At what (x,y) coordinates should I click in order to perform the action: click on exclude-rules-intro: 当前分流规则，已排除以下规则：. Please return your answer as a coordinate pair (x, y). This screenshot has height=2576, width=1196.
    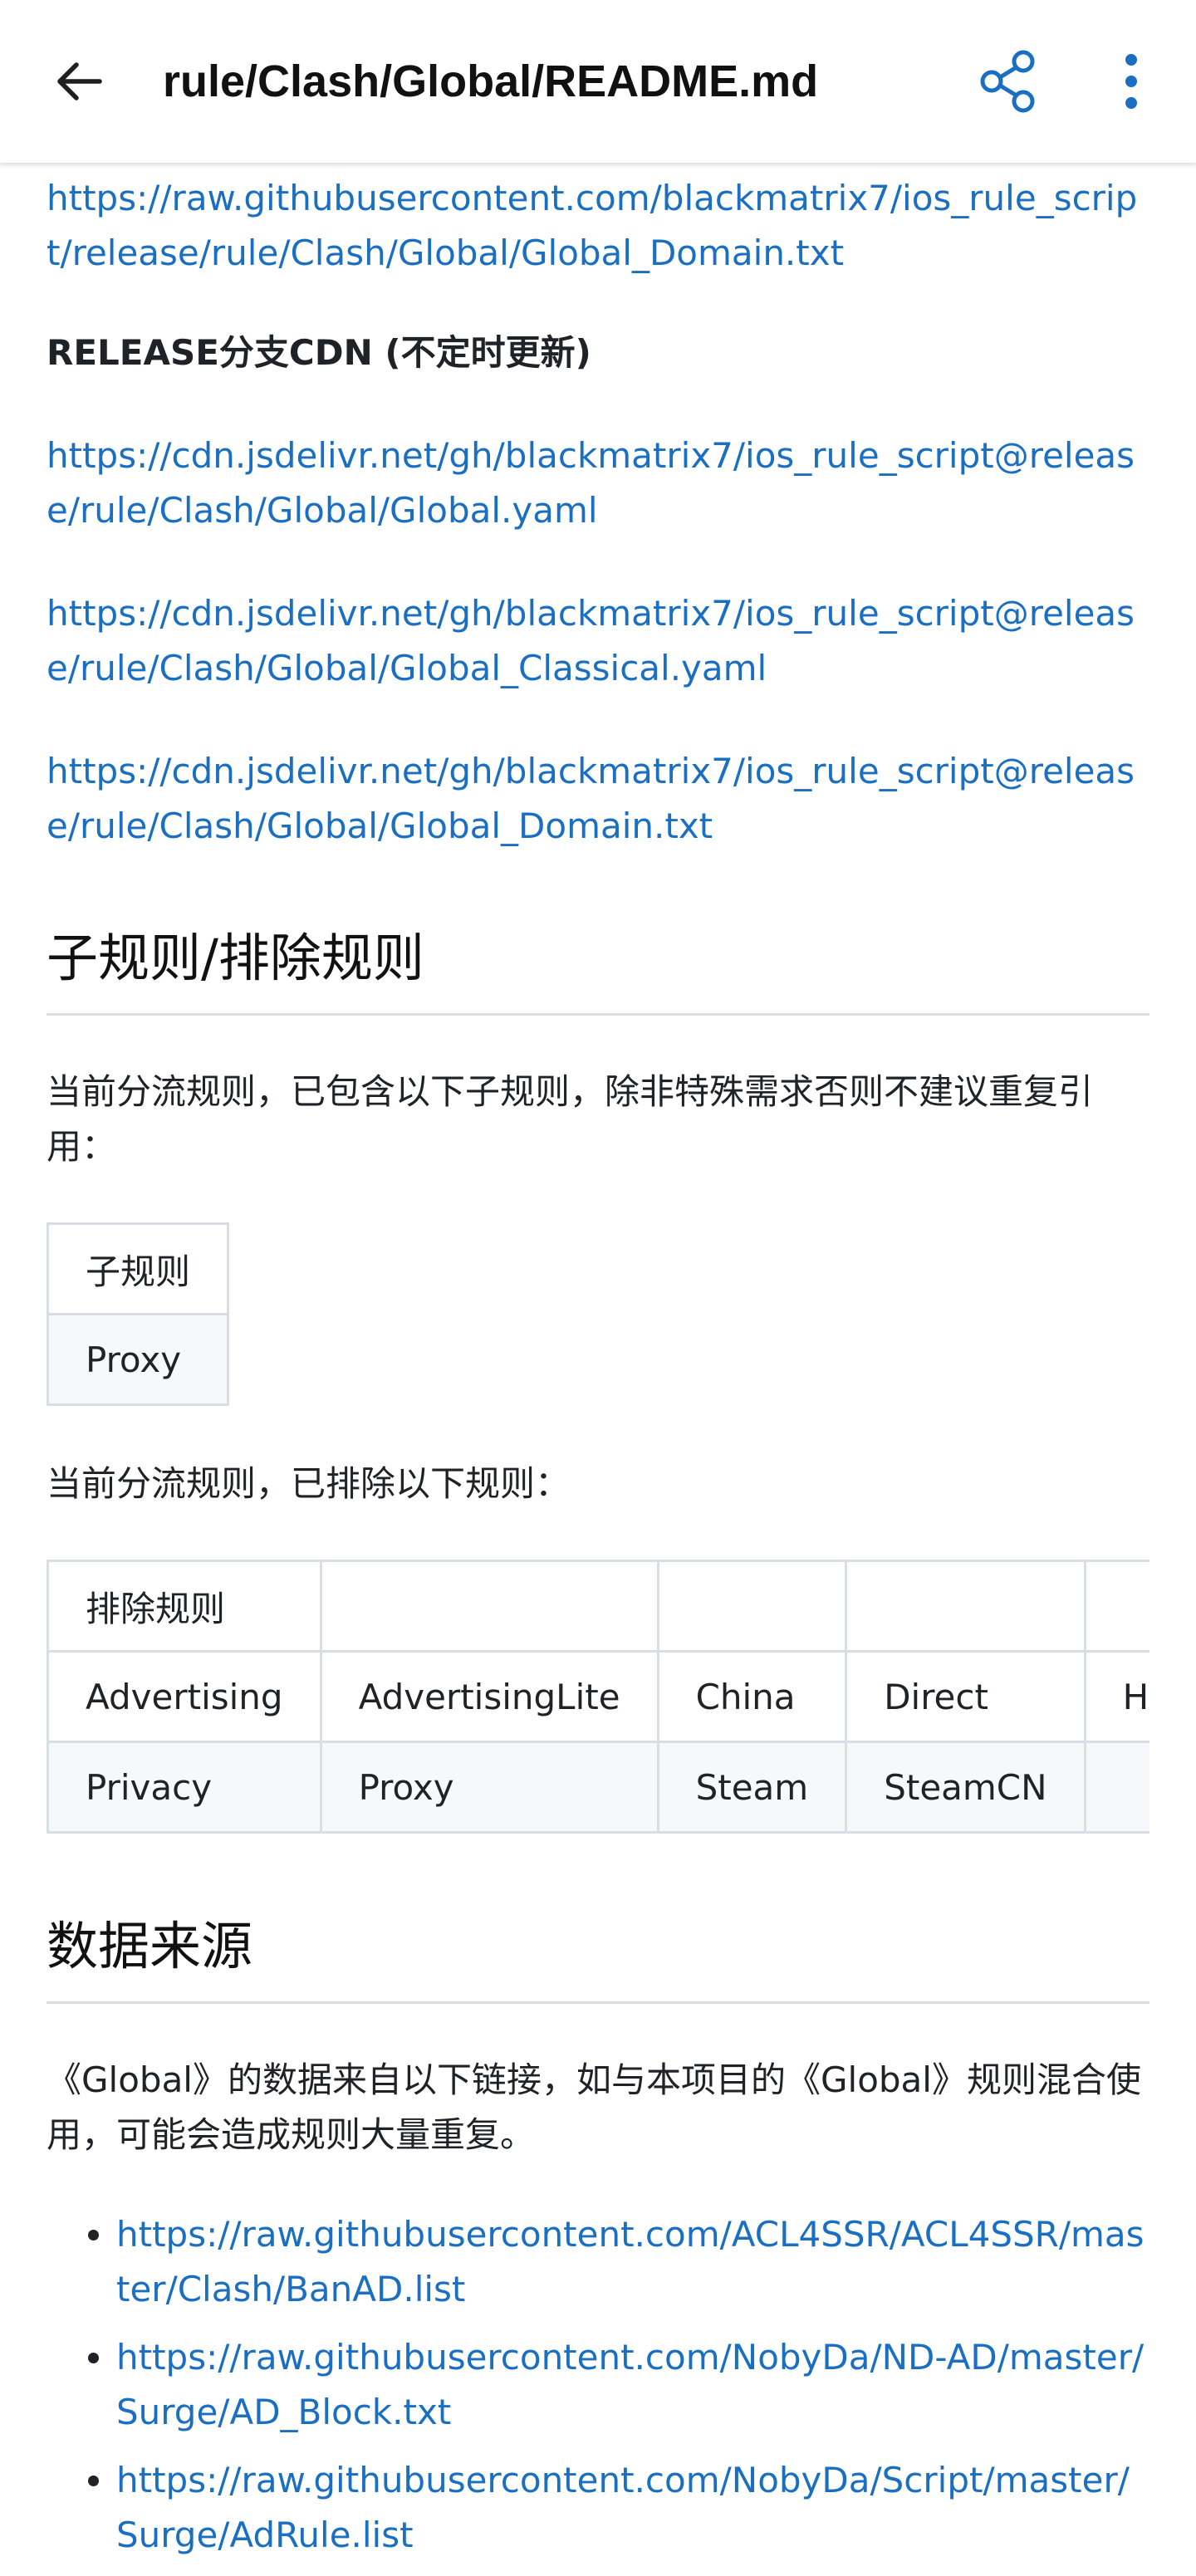
    Looking at the image, I should click on (309, 1483).